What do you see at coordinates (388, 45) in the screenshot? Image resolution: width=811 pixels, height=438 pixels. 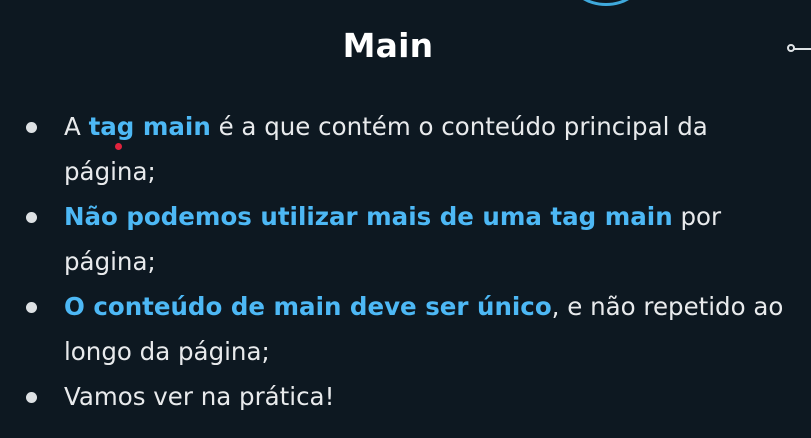 I see `slide-title: Main` at bounding box center [388, 45].